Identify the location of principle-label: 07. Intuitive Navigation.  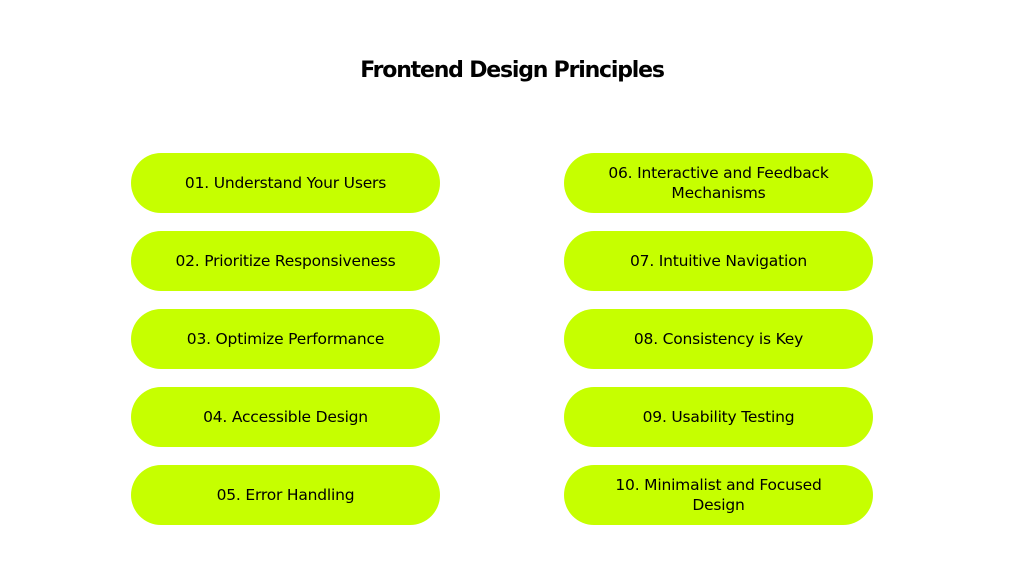
(718, 261).